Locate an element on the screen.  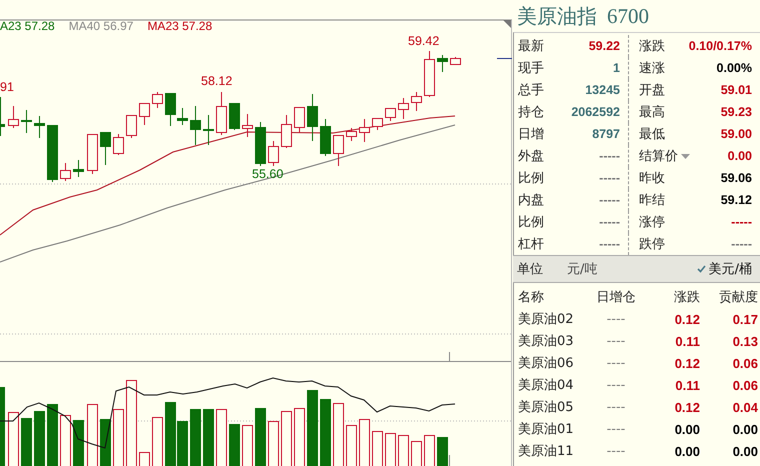
quote-value: 59.06 is located at coordinates (736, 178).